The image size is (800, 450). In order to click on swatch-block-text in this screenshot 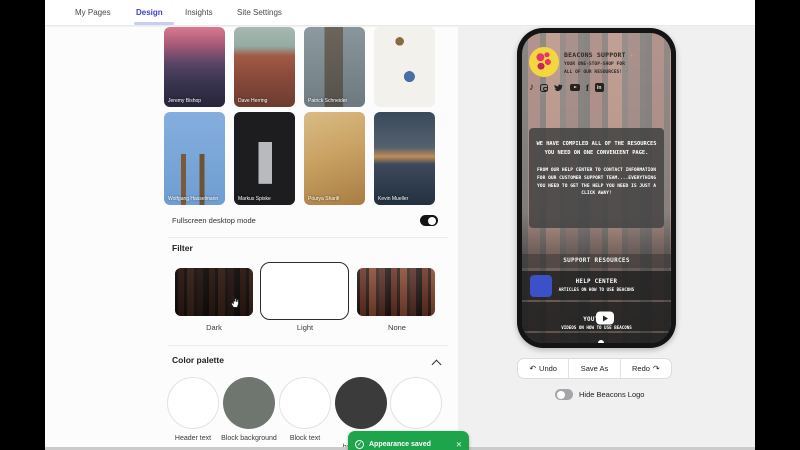, I will do `click(305, 403)`.